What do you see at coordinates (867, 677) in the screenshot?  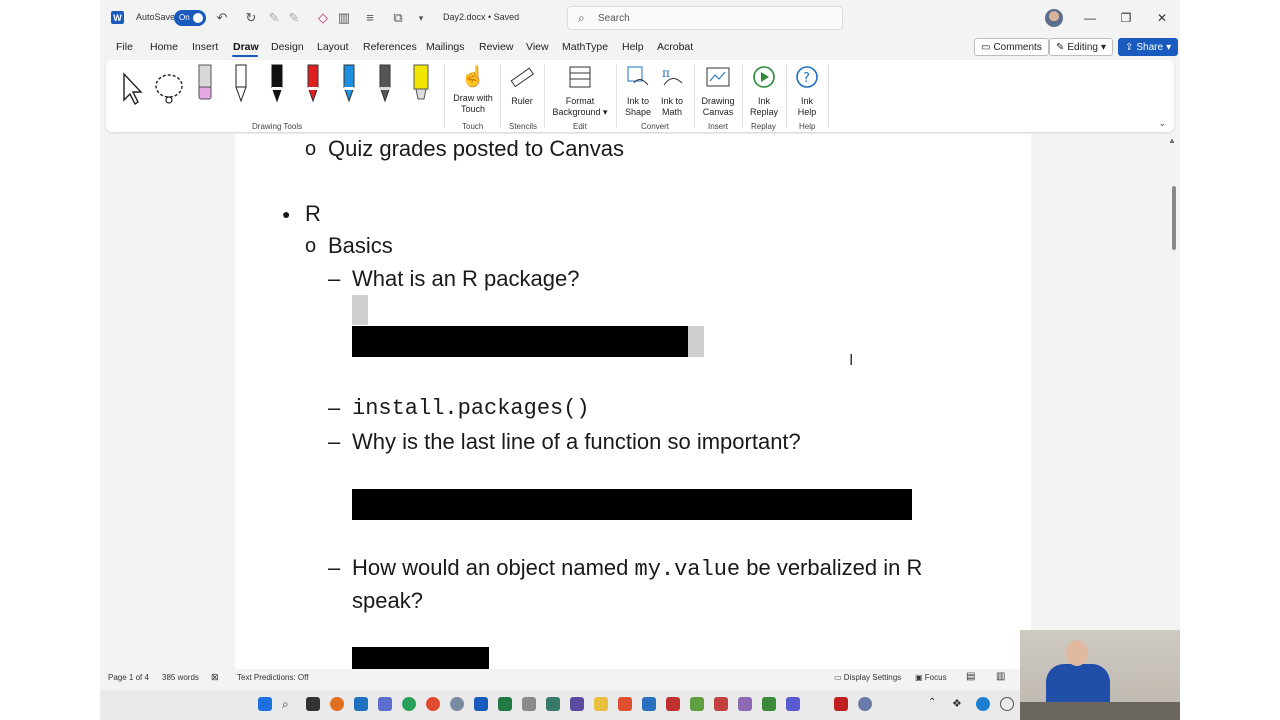 I see `display-settings-button: ▭ Display Settings` at bounding box center [867, 677].